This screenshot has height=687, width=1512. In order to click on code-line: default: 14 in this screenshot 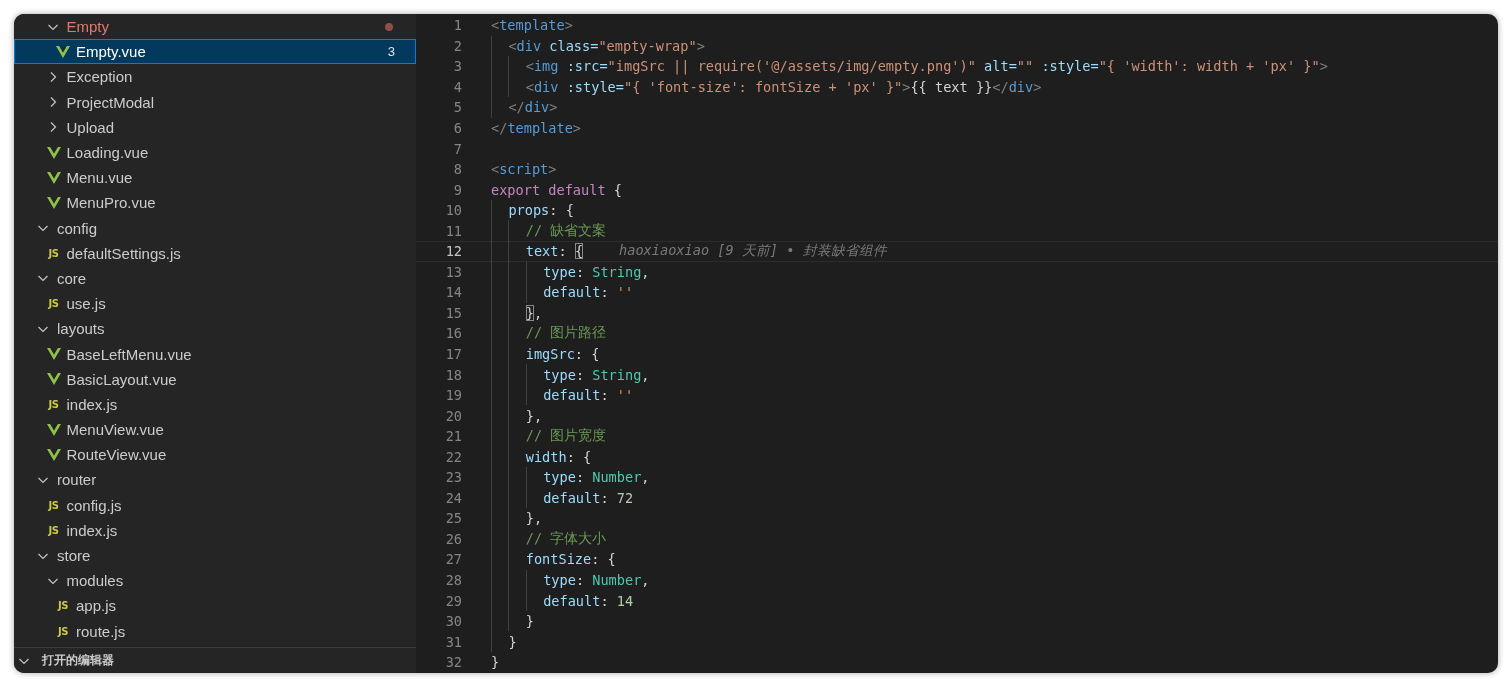, I will do `click(562, 600)`.